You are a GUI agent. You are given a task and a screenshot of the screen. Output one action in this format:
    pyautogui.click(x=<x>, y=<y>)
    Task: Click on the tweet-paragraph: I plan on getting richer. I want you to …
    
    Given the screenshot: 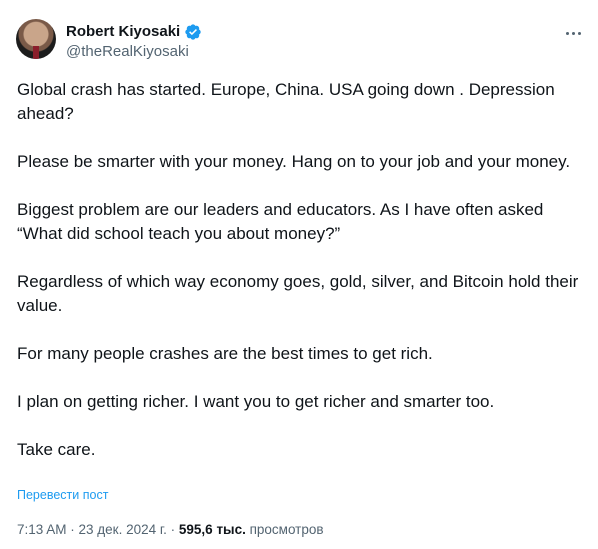 What is the action you would take?
    pyautogui.click(x=256, y=401)
    